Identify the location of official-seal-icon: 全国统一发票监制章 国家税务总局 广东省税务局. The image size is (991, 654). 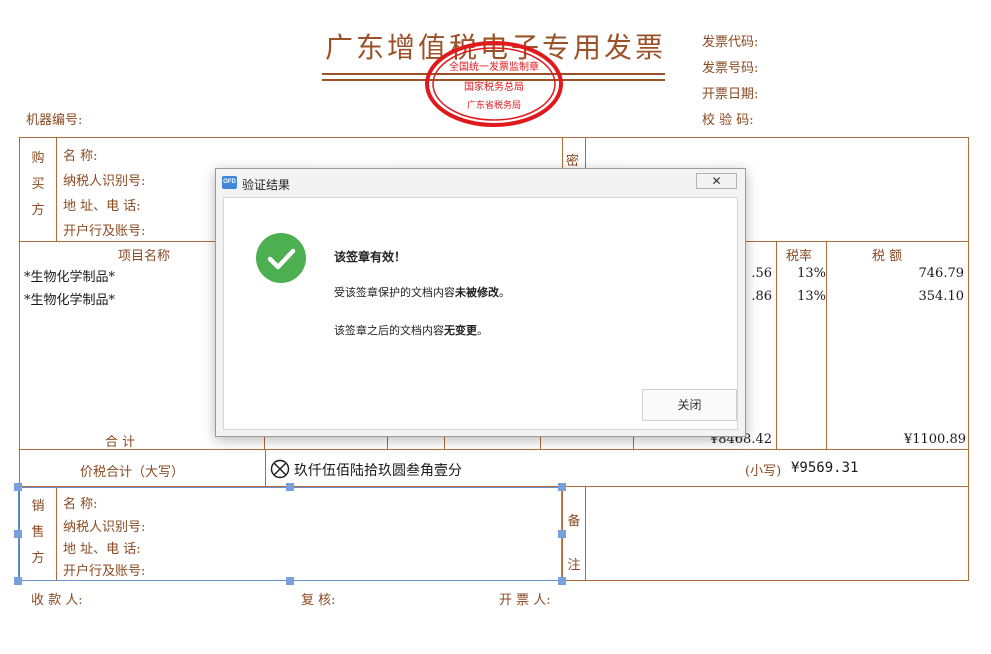
(494, 84).